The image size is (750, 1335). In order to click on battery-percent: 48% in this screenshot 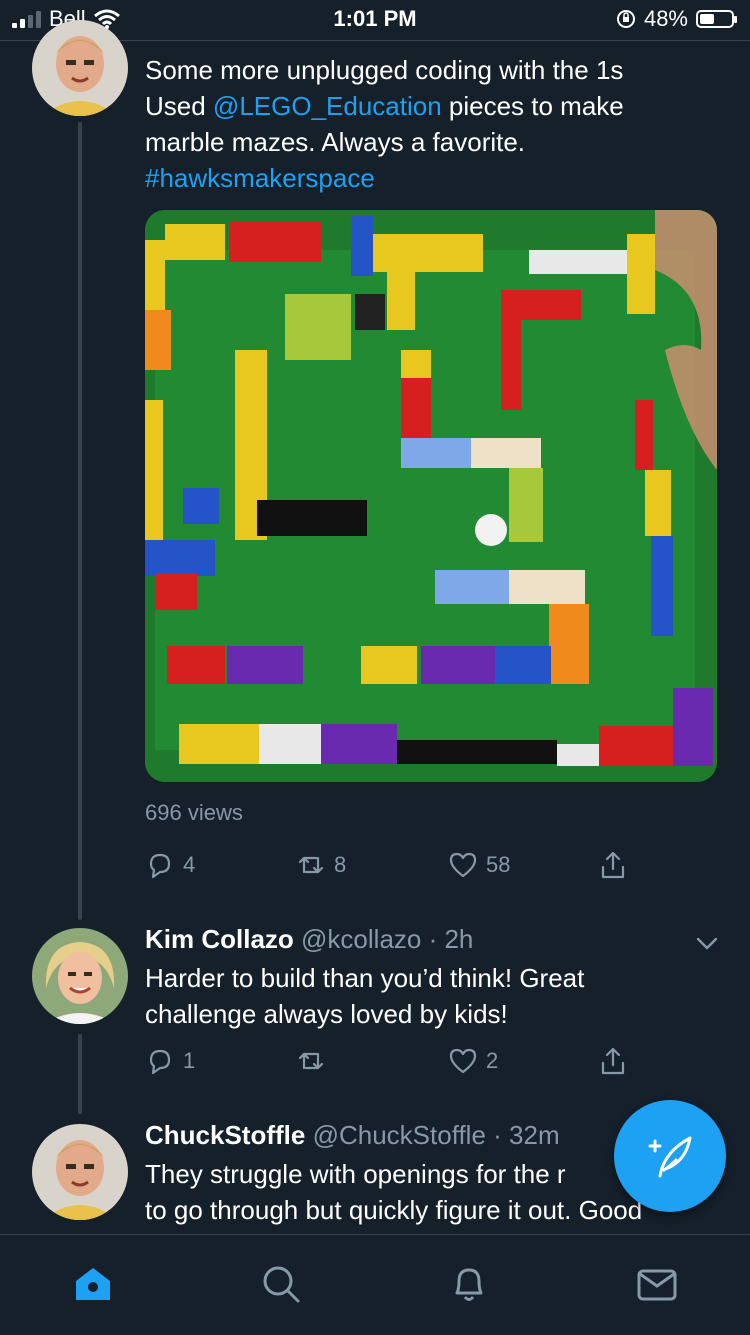, I will do `click(665, 18)`.